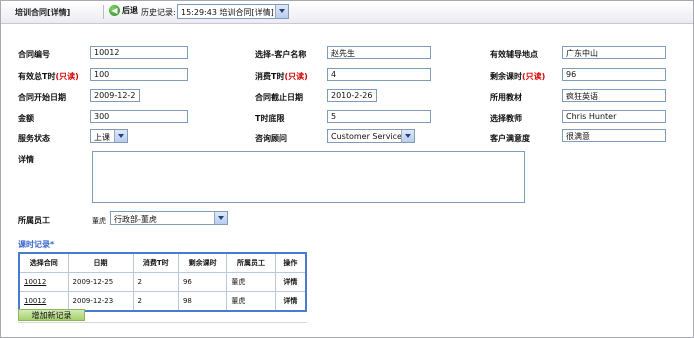 Image resolution: width=694 pixels, height=338 pixels. I want to click on cell-remaining: 98, so click(202, 301).